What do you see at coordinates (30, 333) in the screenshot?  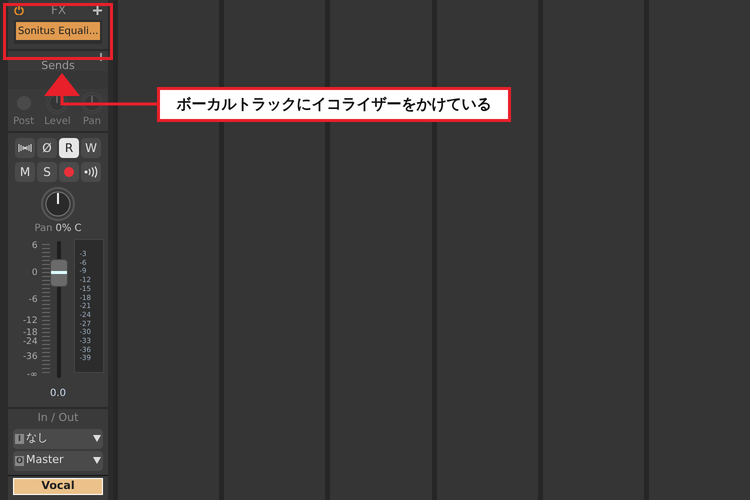 I see `scale-label: -18` at bounding box center [30, 333].